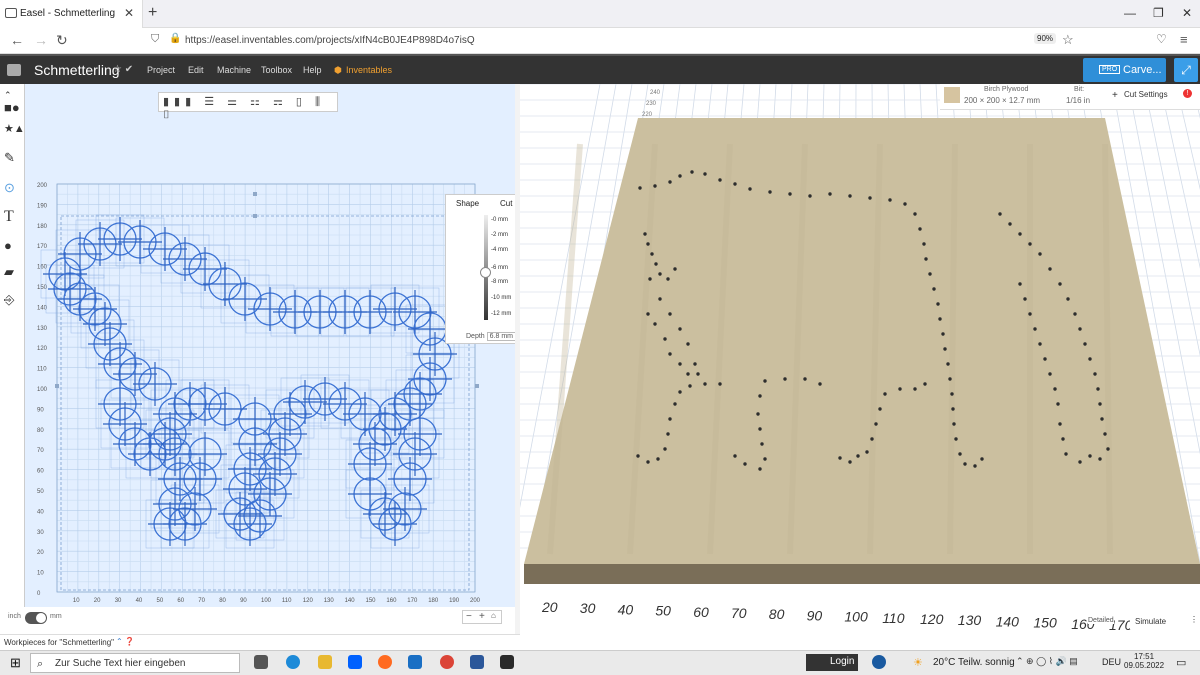  What do you see at coordinates (243, 601) in the screenshot?
I see `x-tick-label: 90` at bounding box center [243, 601].